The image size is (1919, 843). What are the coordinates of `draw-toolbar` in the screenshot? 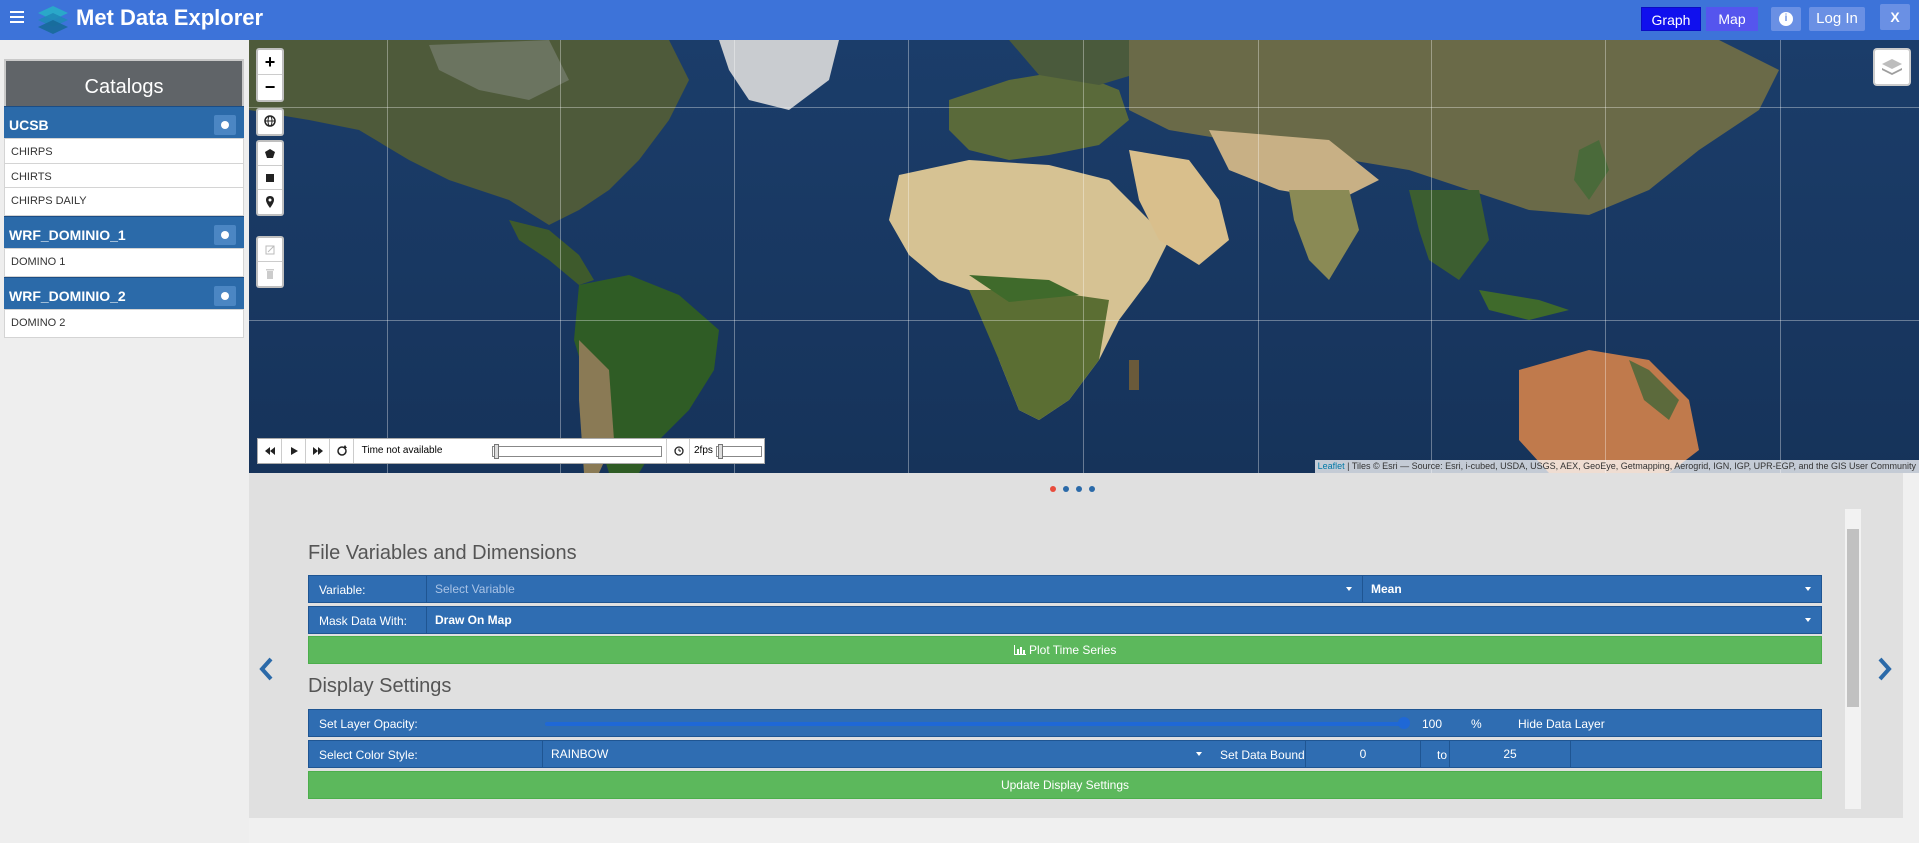 It's located at (270, 178).